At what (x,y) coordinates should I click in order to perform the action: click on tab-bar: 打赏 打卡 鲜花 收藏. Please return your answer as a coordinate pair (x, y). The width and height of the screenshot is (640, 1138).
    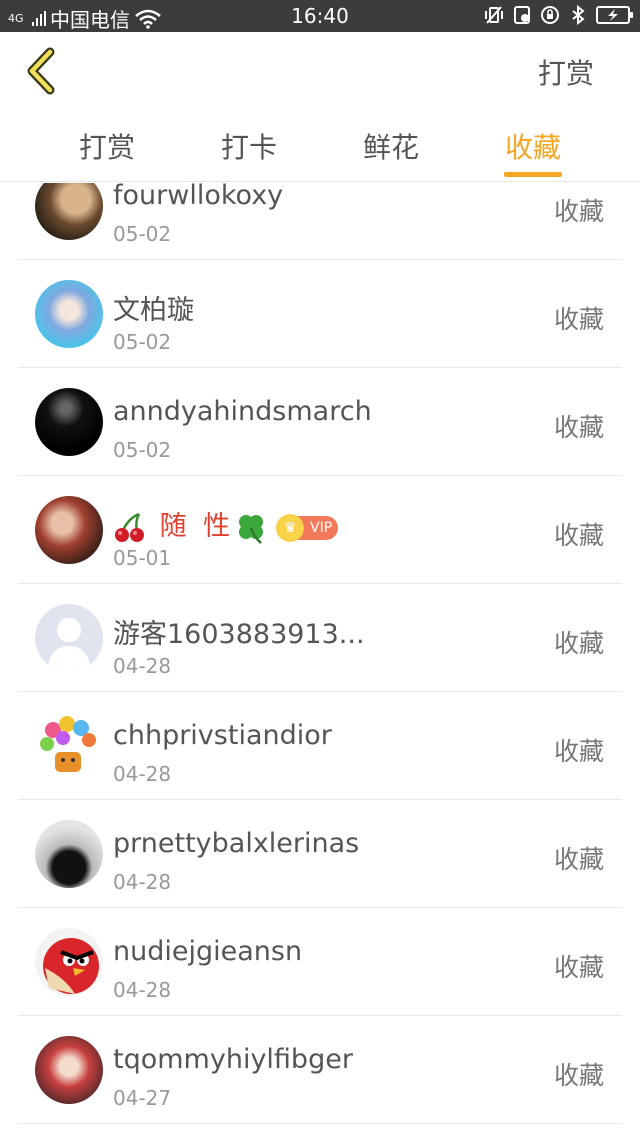
    Looking at the image, I should click on (320, 147).